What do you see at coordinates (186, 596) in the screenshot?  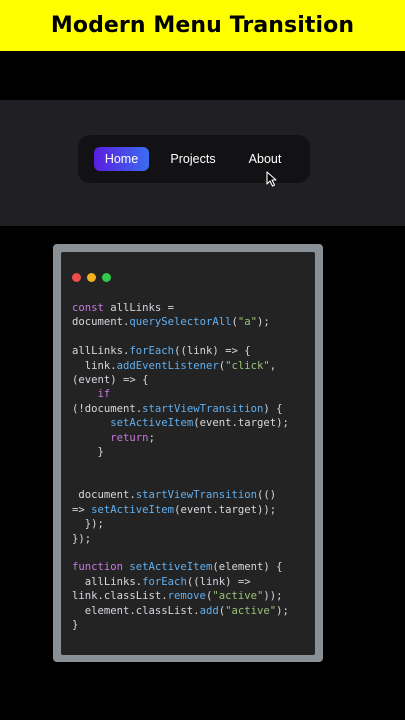 I see `code-token: remove` at bounding box center [186, 596].